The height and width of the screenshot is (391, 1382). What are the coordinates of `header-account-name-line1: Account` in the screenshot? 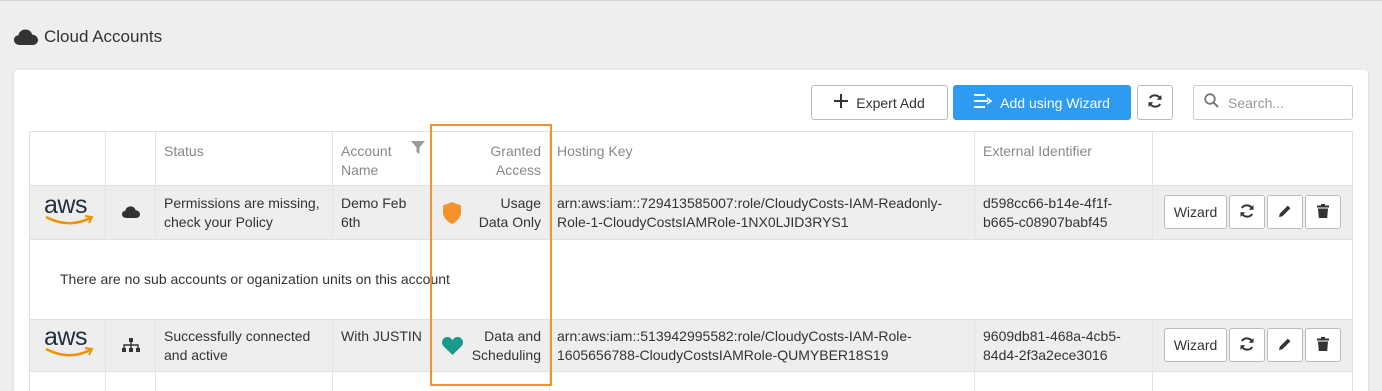 It's located at (366, 151).